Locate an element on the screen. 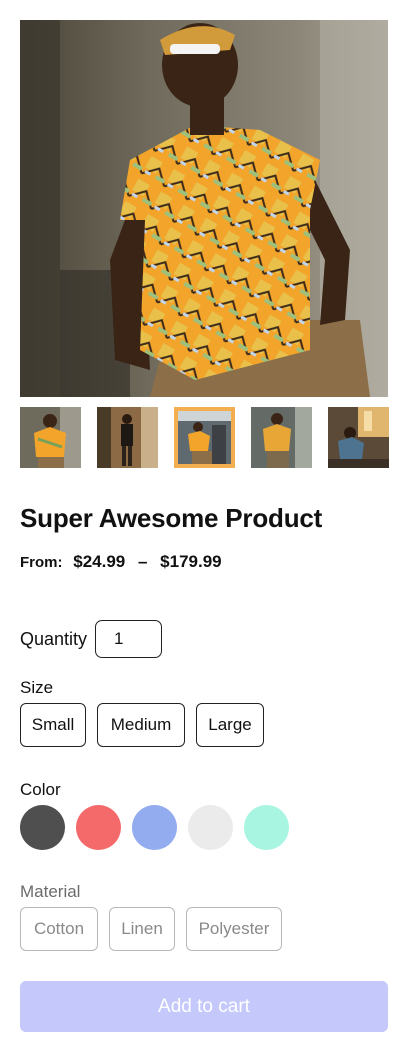 The width and height of the screenshot is (405, 1049). material-option-cotton: Cotton is located at coordinates (59, 929).